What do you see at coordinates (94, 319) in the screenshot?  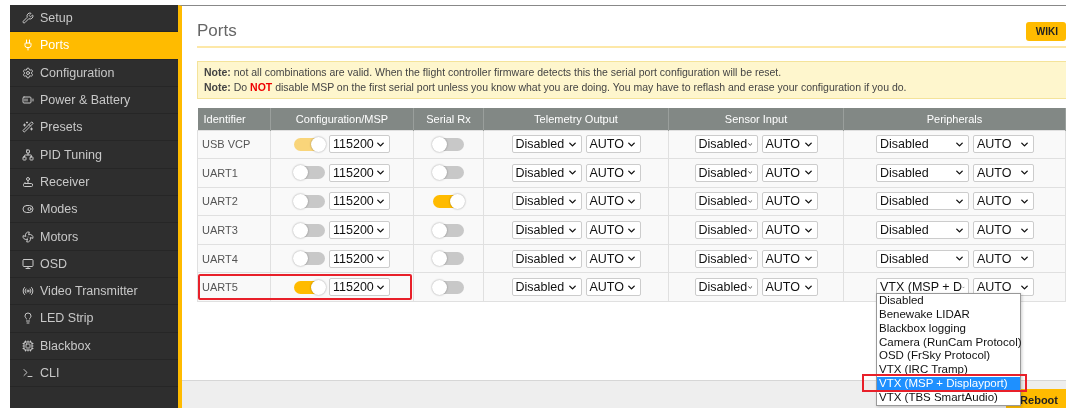 I see `sidebar-item: LED Strip` at bounding box center [94, 319].